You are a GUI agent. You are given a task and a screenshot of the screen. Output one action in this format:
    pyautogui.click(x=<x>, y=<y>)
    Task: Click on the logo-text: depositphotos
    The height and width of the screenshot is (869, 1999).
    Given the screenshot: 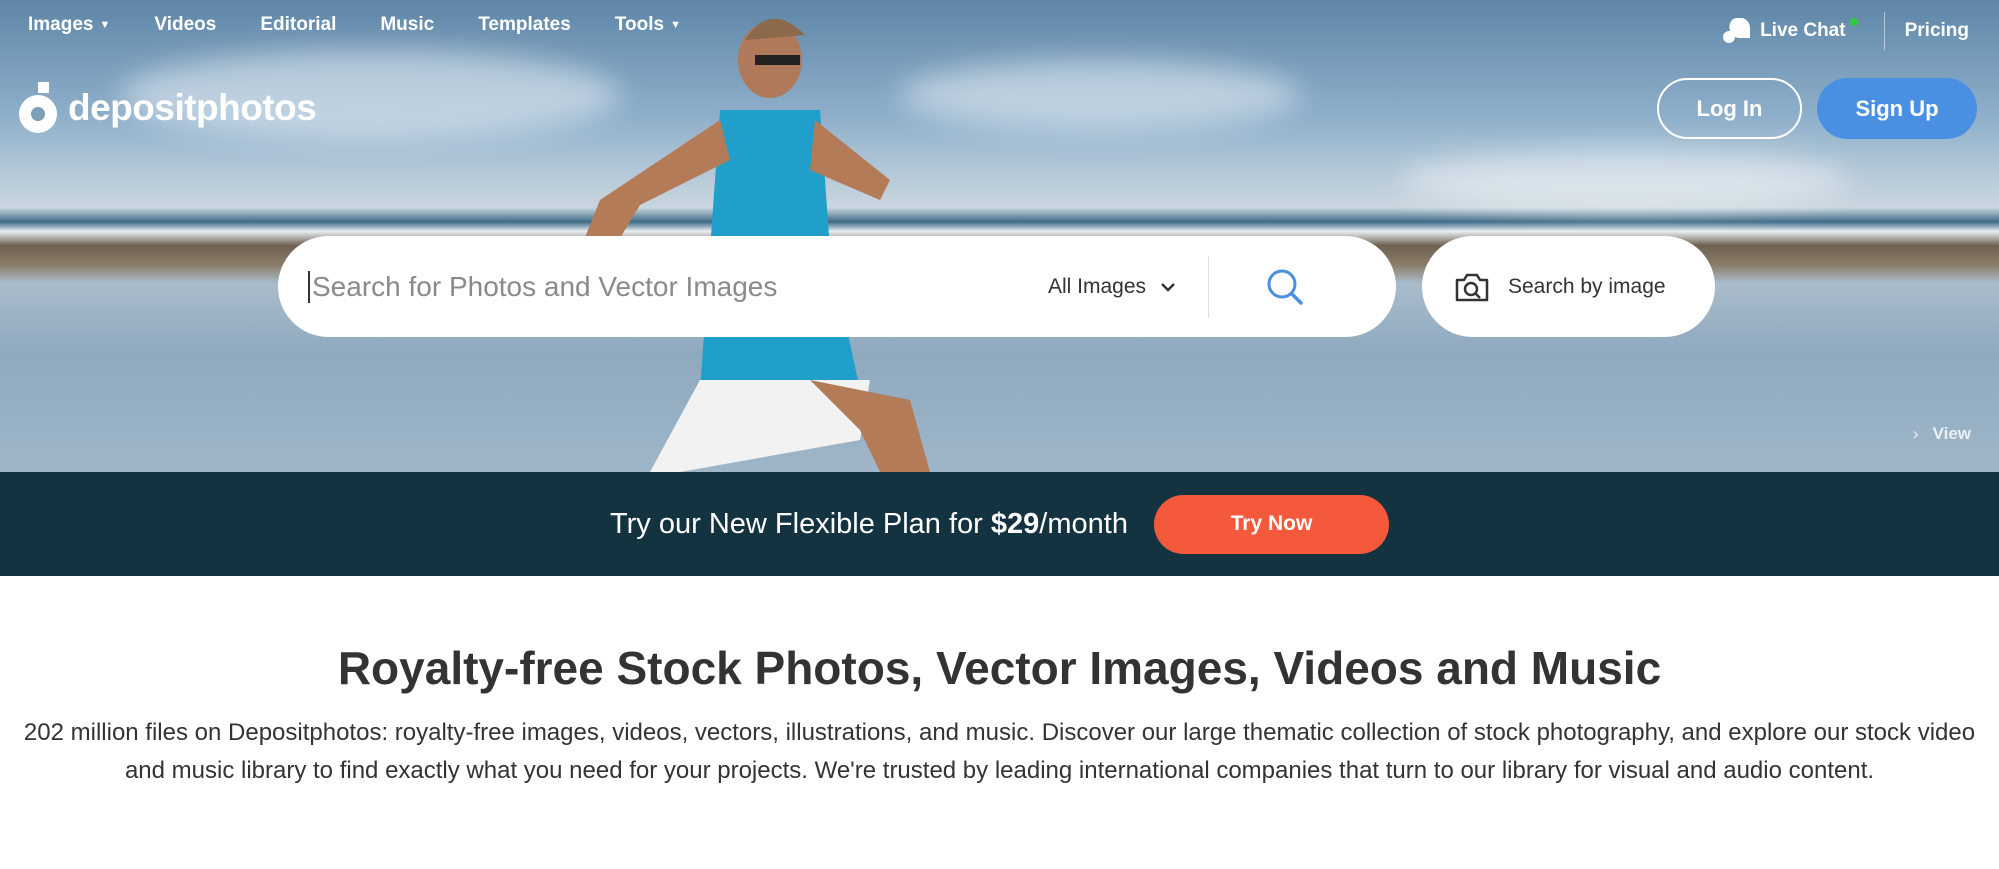 What is the action you would take?
    pyautogui.click(x=192, y=107)
    